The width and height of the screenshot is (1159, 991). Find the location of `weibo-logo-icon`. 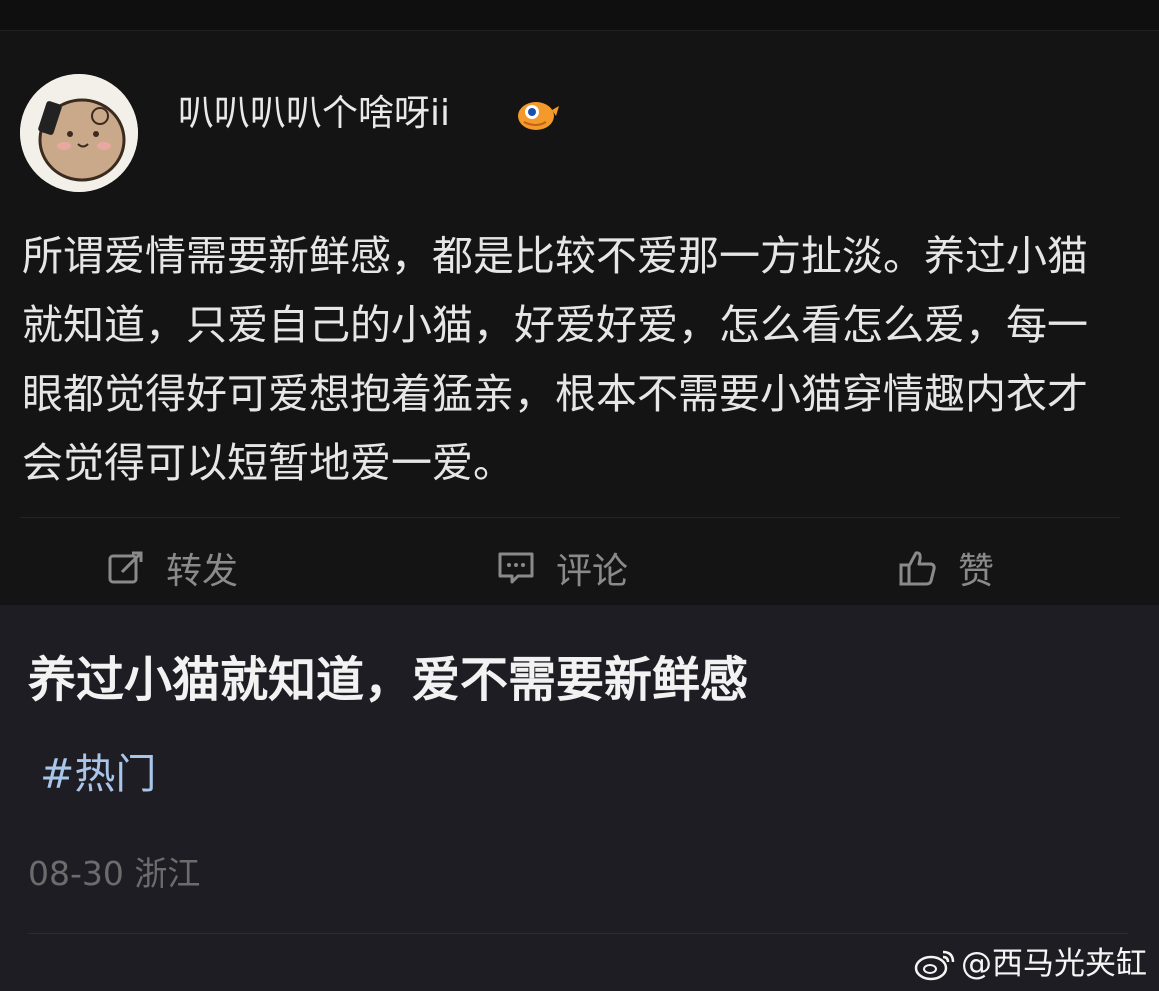

weibo-logo-icon is located at coordinates (934, 965).